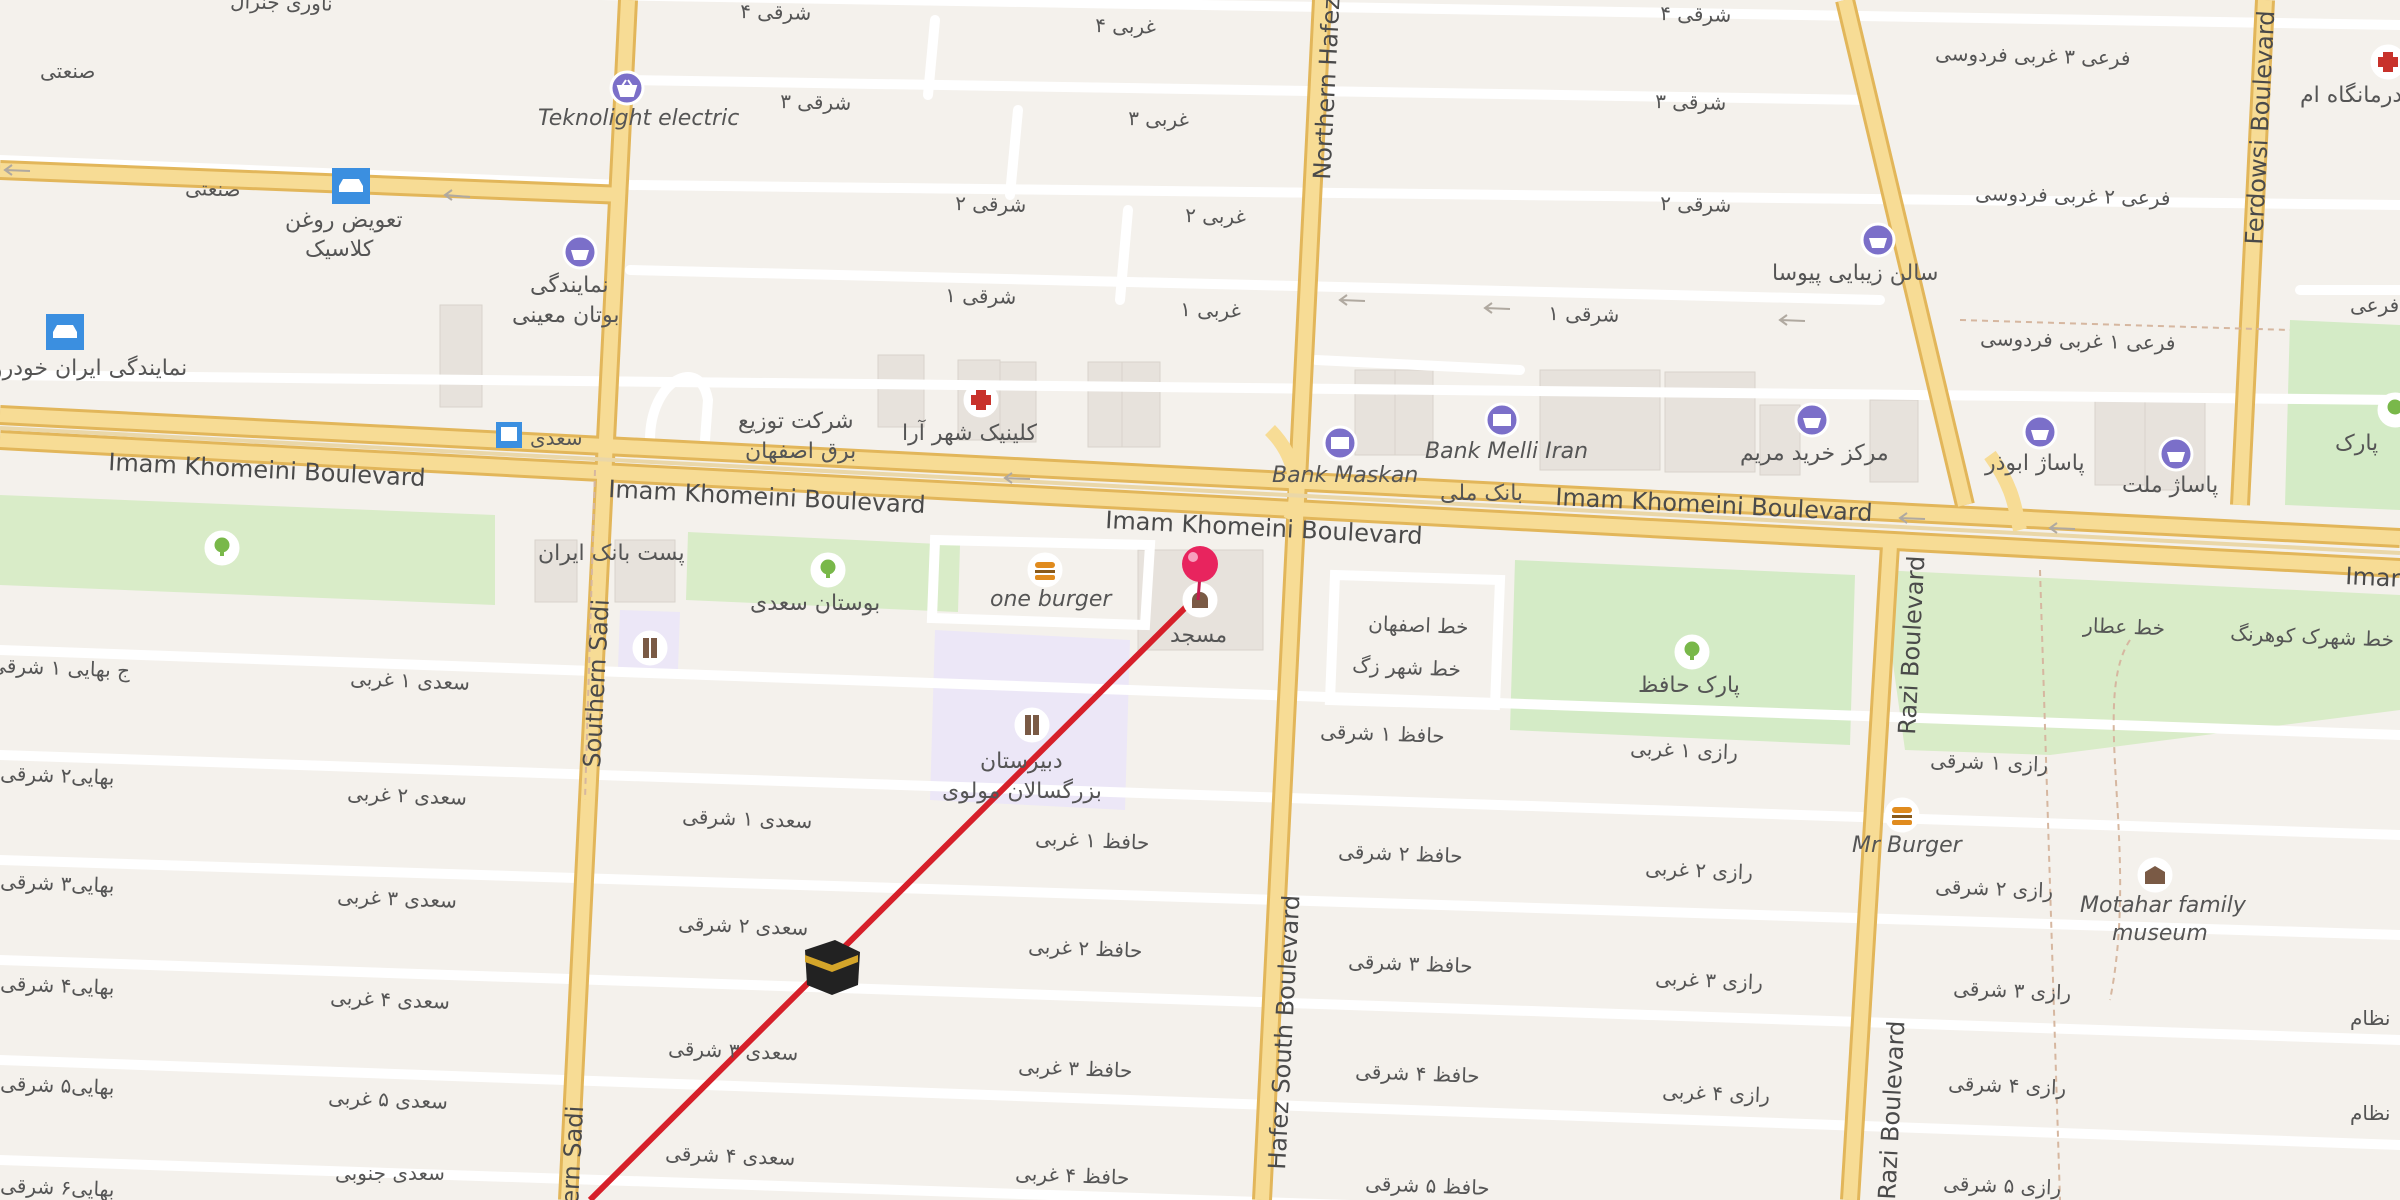  Describe the element at coordinates (388, 1099) in the screenshot. I see `street-label: سعدی ۵ غربی` at that location.